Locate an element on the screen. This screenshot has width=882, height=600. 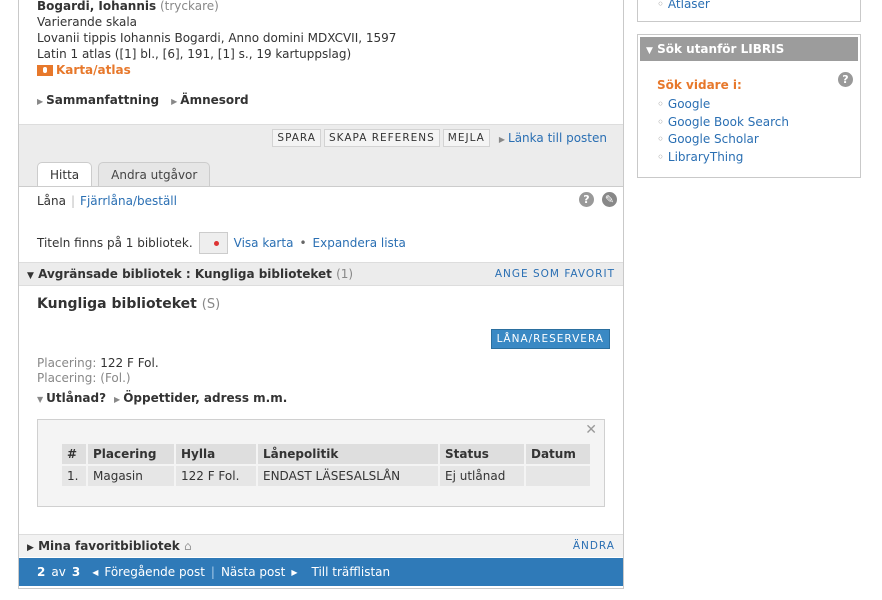
wrench-icon: ✎ is located at coordinates (609, 199).